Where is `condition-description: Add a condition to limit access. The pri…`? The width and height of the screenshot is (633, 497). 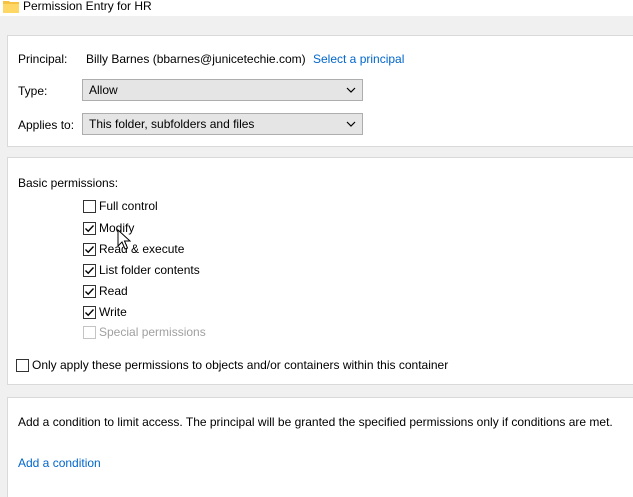
condition-description: Add a condition to limit access. The pri… is located at coordinates (315, 422).